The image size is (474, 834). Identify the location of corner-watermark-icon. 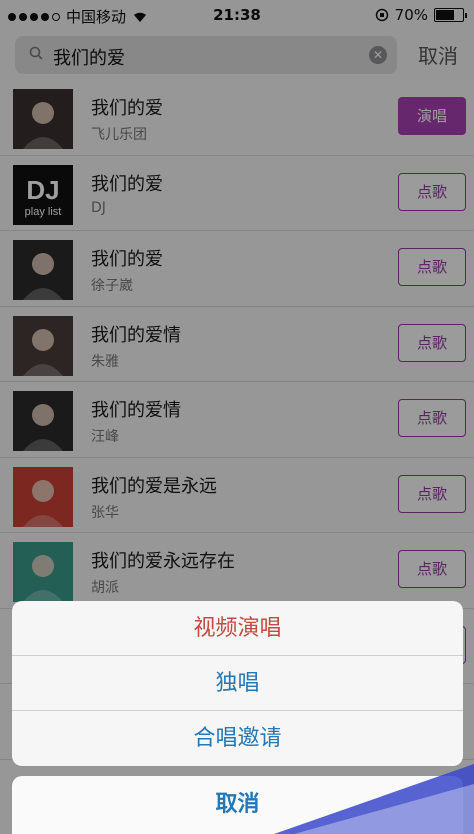
(374, 799).